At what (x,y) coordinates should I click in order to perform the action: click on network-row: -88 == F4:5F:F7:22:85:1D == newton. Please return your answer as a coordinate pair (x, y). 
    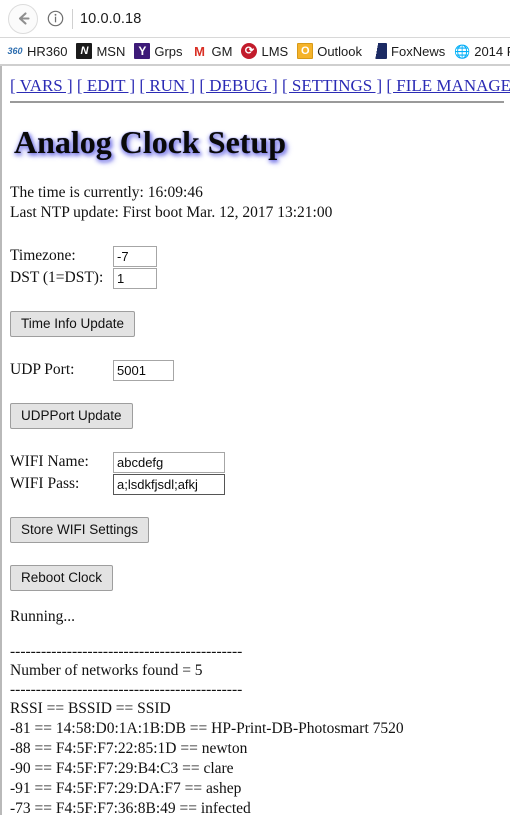
    Looking at the image, I should click on (129, 748).